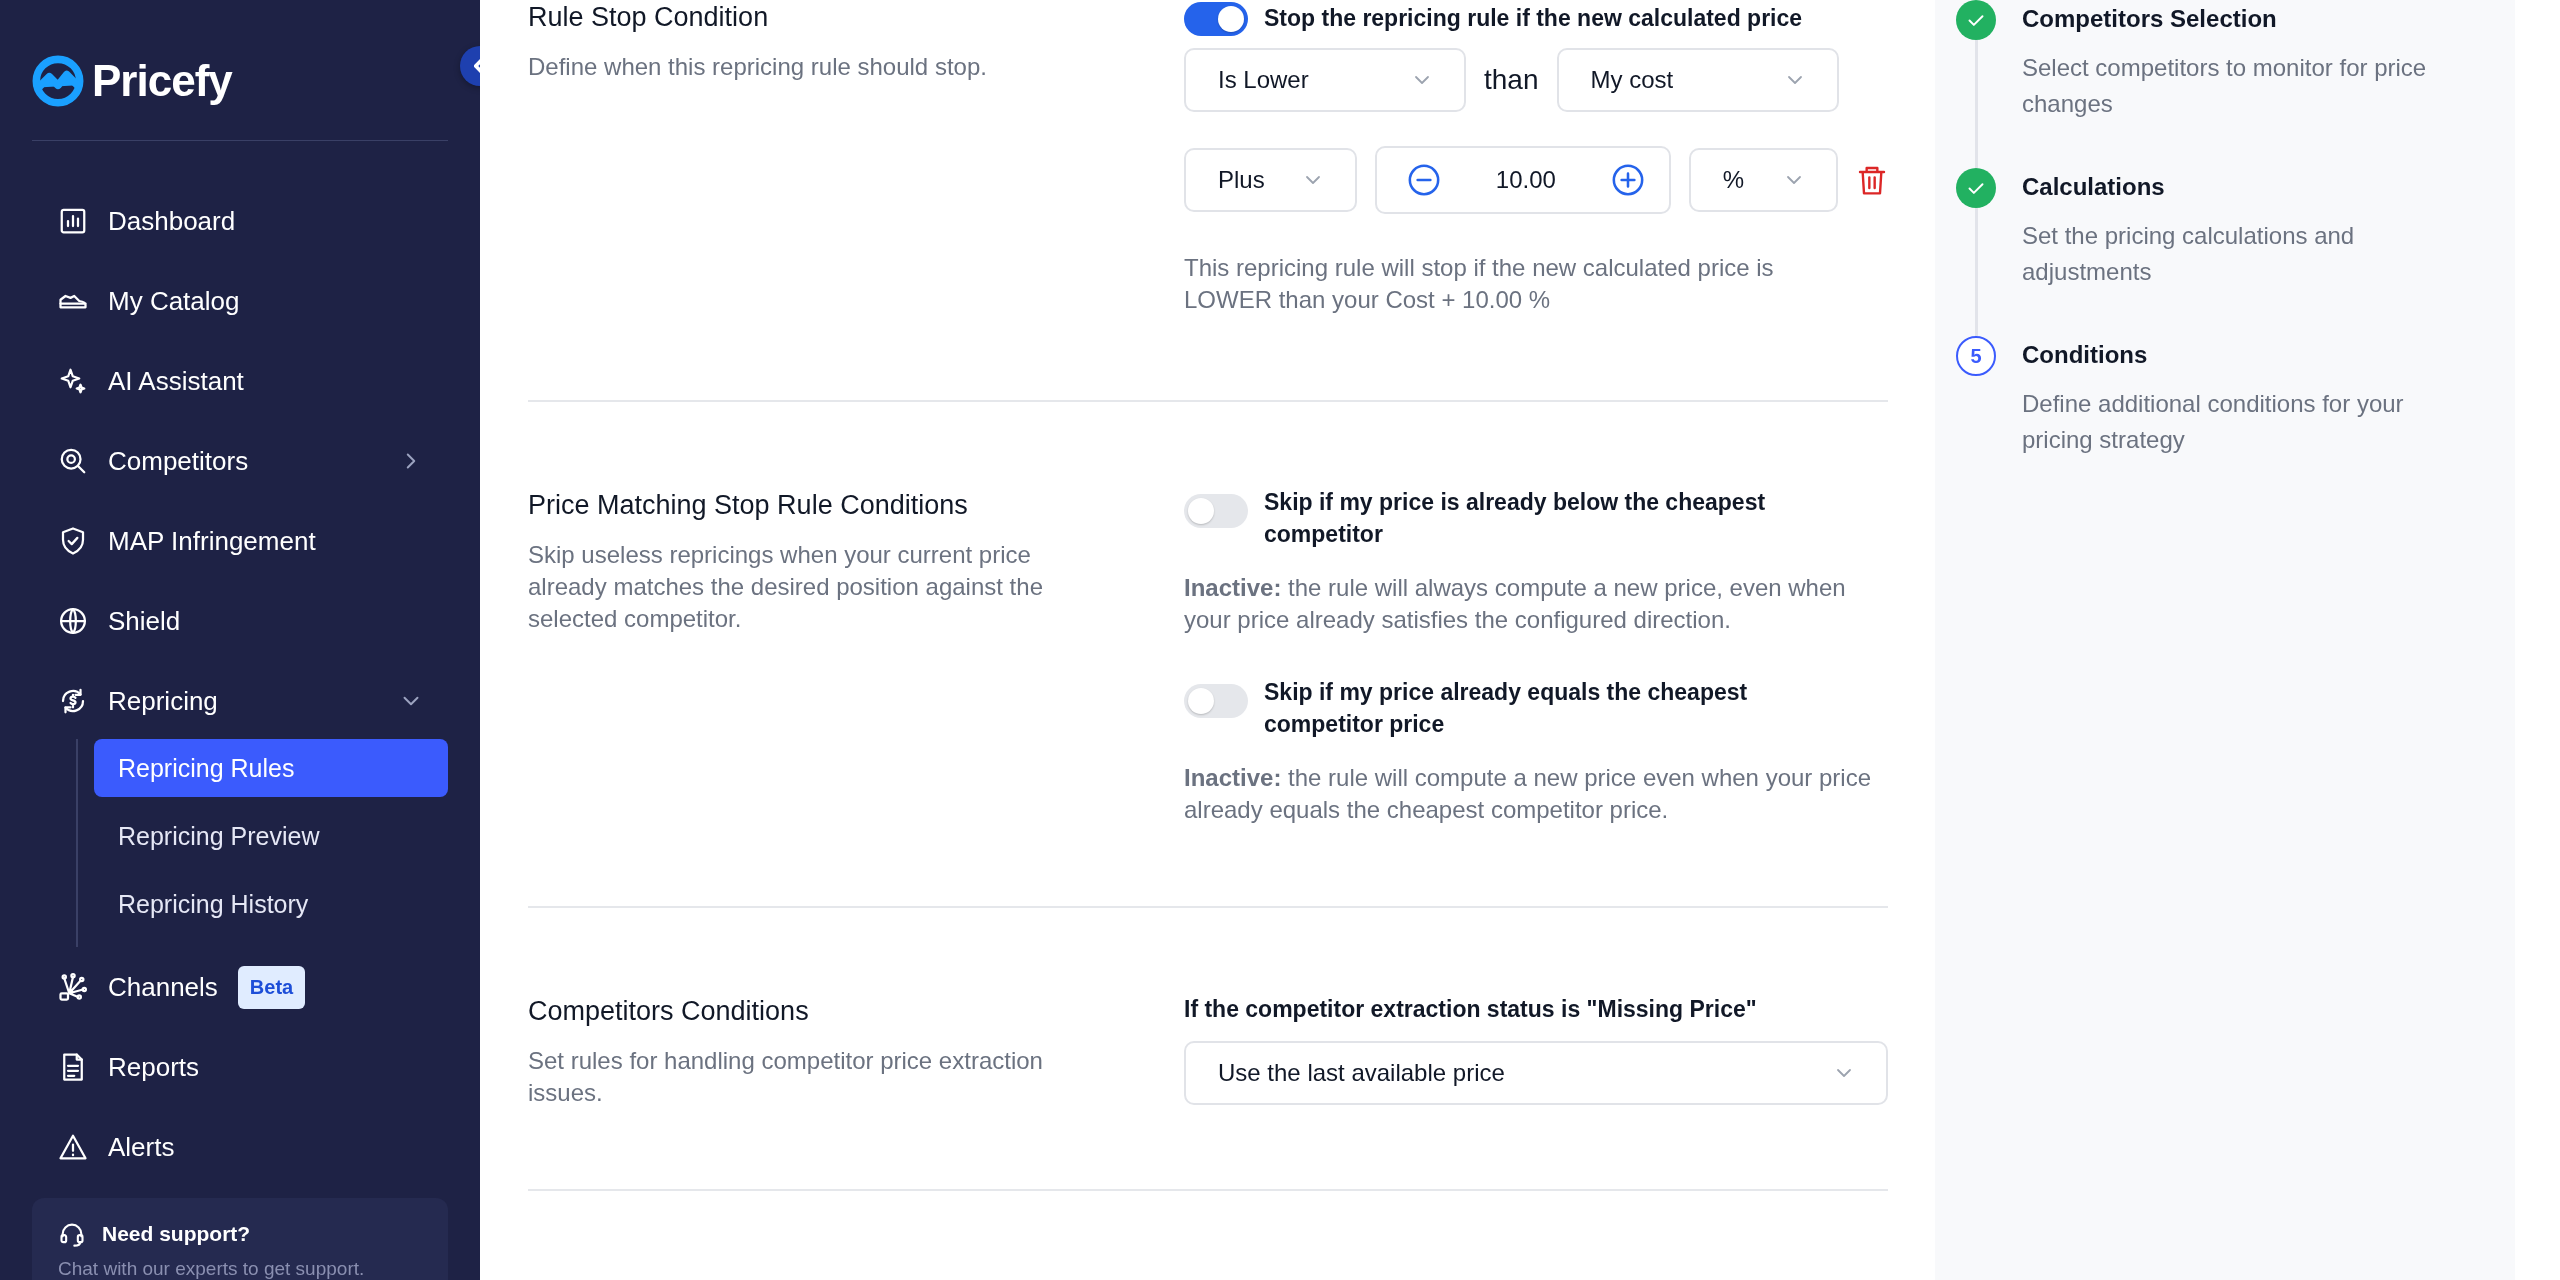 The width and height of the screenshot is (2560, 1280). Describe the element at coordinates (2085, 355) in the screenshot. I see `step-title: Conditions` at that location.